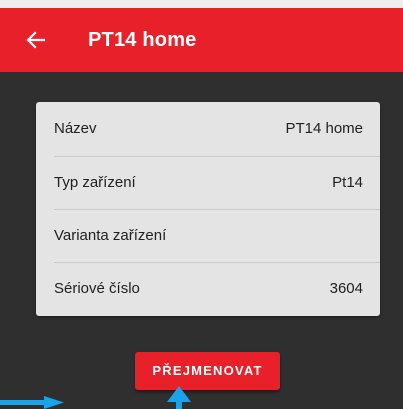  What do you see at coordinates (201, 4) in the screenshot?
I see `status-strip` at bounding box center [201, 4].